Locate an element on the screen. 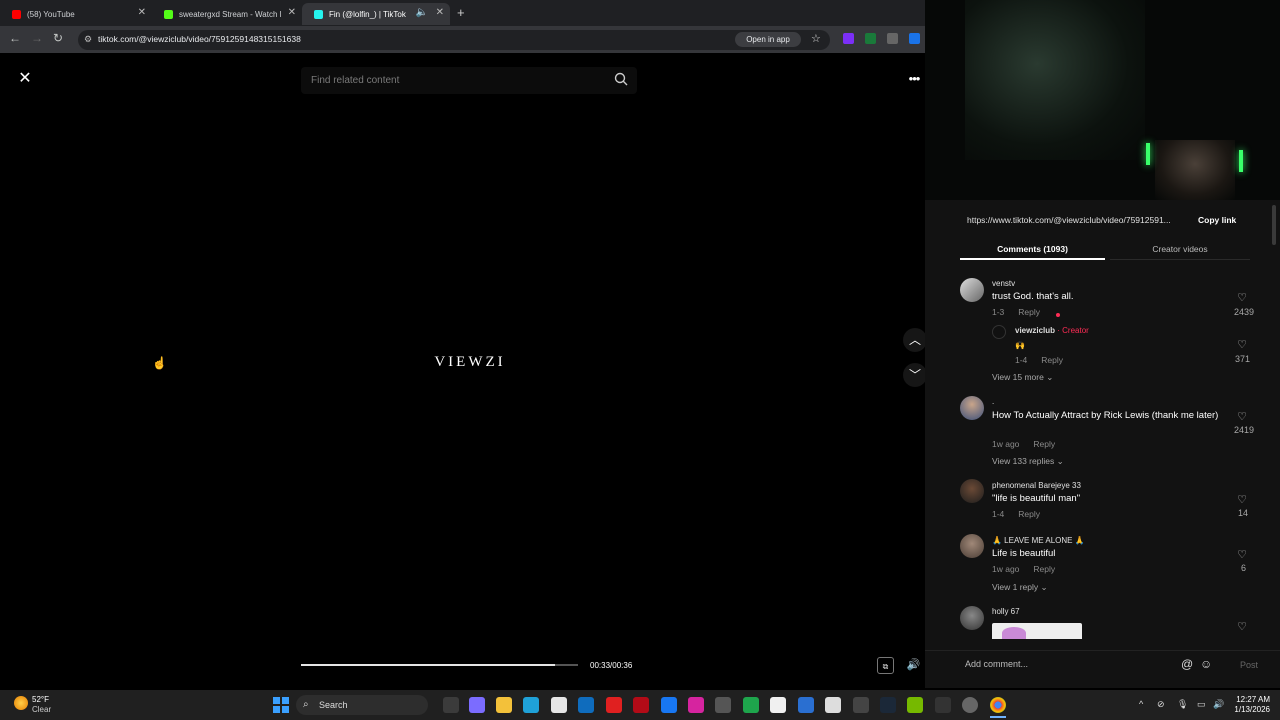 The image size is (1280, 720). comment-username: phenomenal Barejeye 33 is located at coordinates (1036, 485).